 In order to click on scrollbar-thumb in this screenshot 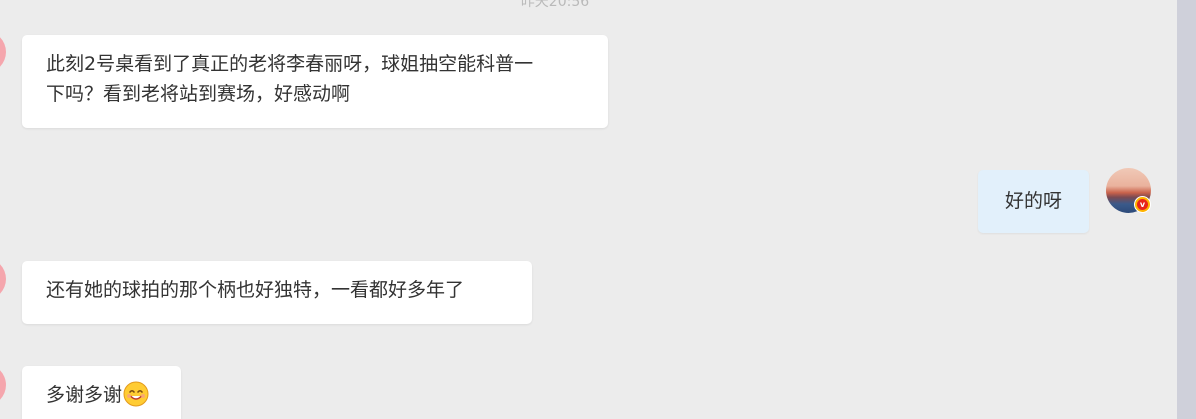, I will do `click(1186, 209)`.